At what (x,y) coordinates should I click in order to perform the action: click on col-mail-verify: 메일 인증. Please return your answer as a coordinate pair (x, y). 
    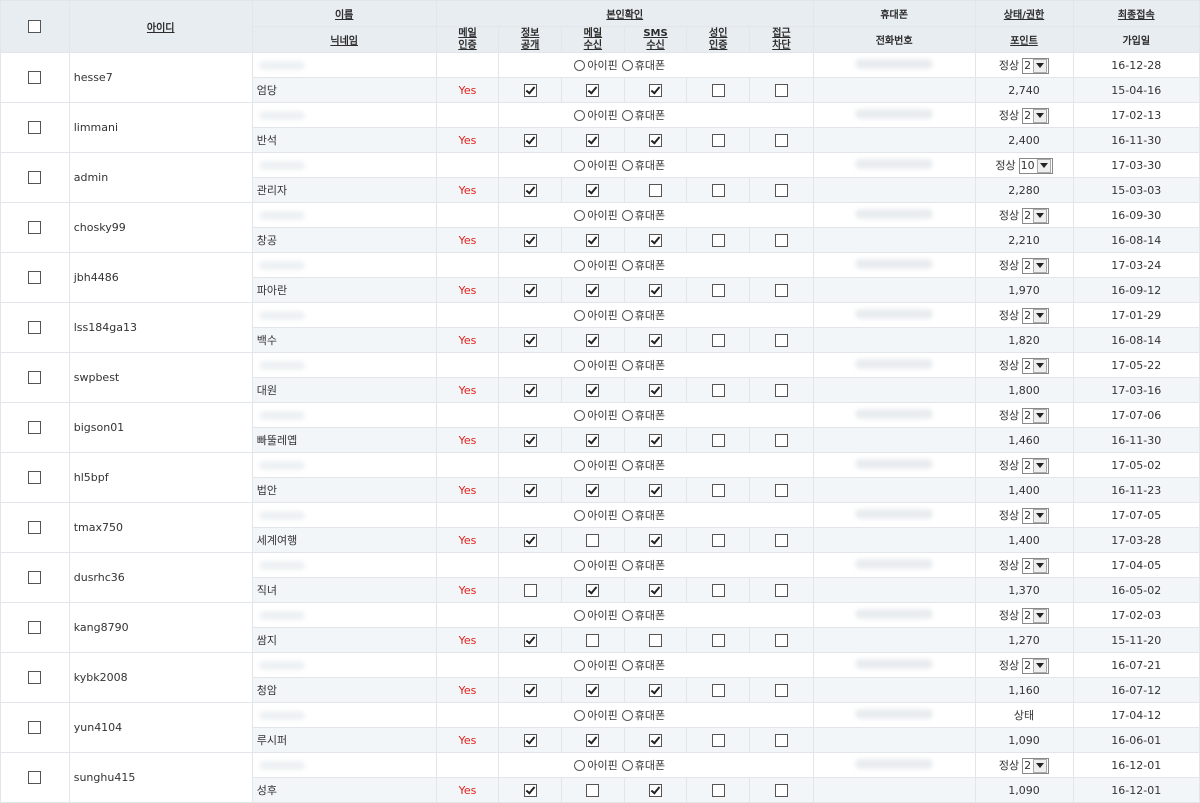
    Looking at the image, I should click on (467, 39).